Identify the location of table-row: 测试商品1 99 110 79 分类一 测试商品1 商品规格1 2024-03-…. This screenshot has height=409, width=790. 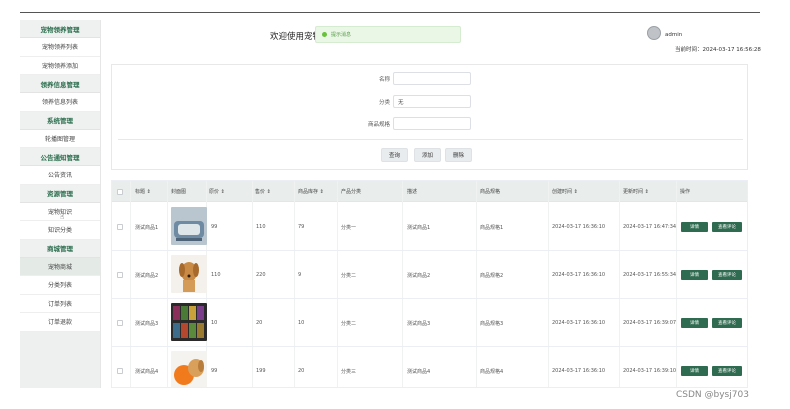
(429, 227).